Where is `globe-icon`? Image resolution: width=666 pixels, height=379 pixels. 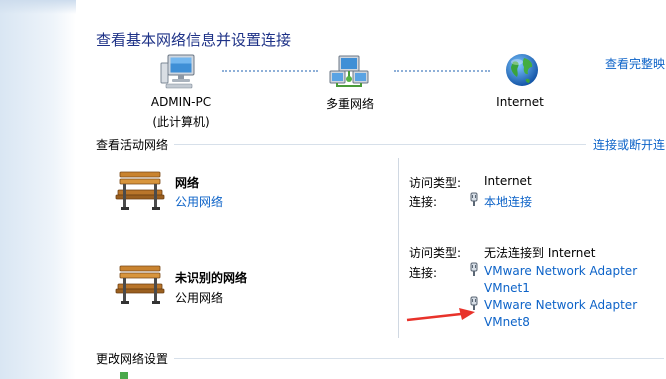 globe-icon is located at coordinates (522, 71).